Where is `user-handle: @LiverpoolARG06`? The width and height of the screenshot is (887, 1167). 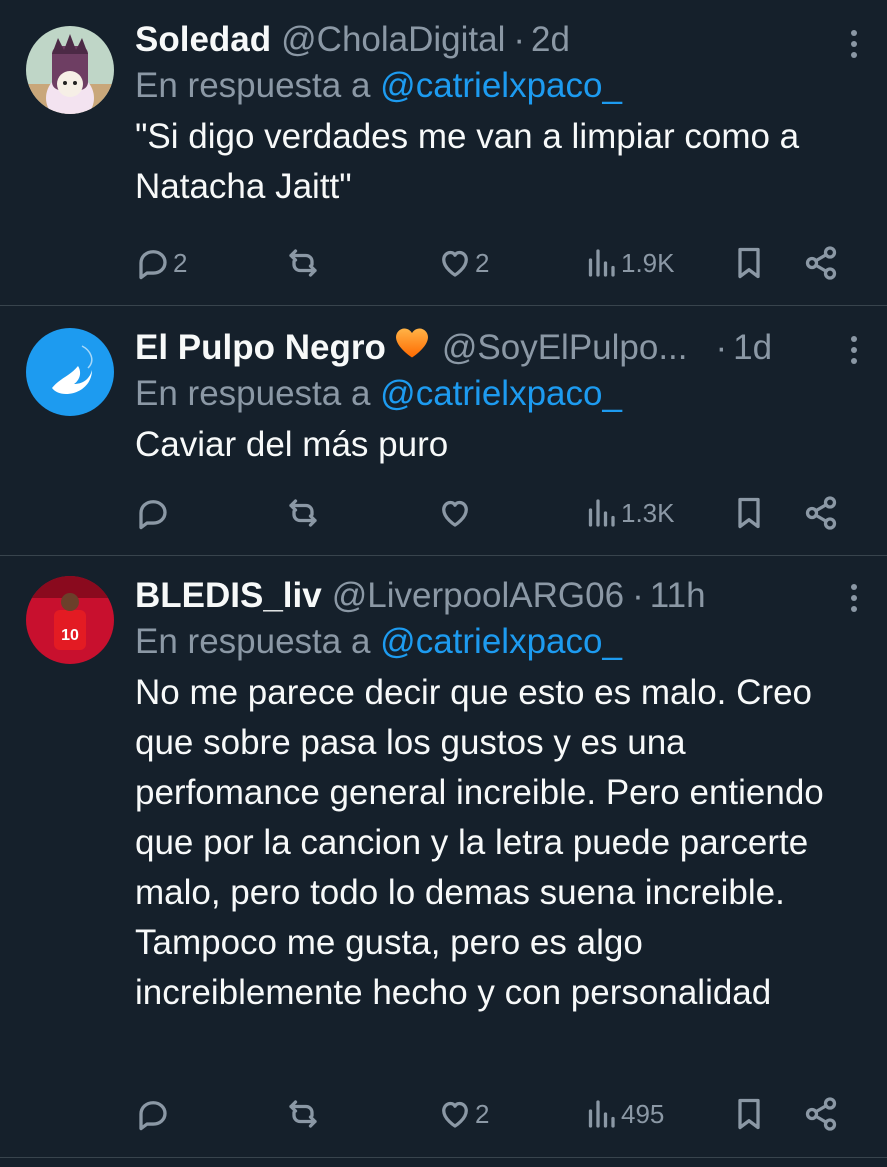
user-handle: @LiverpoolARG06 is located at coordinates (478, 596).